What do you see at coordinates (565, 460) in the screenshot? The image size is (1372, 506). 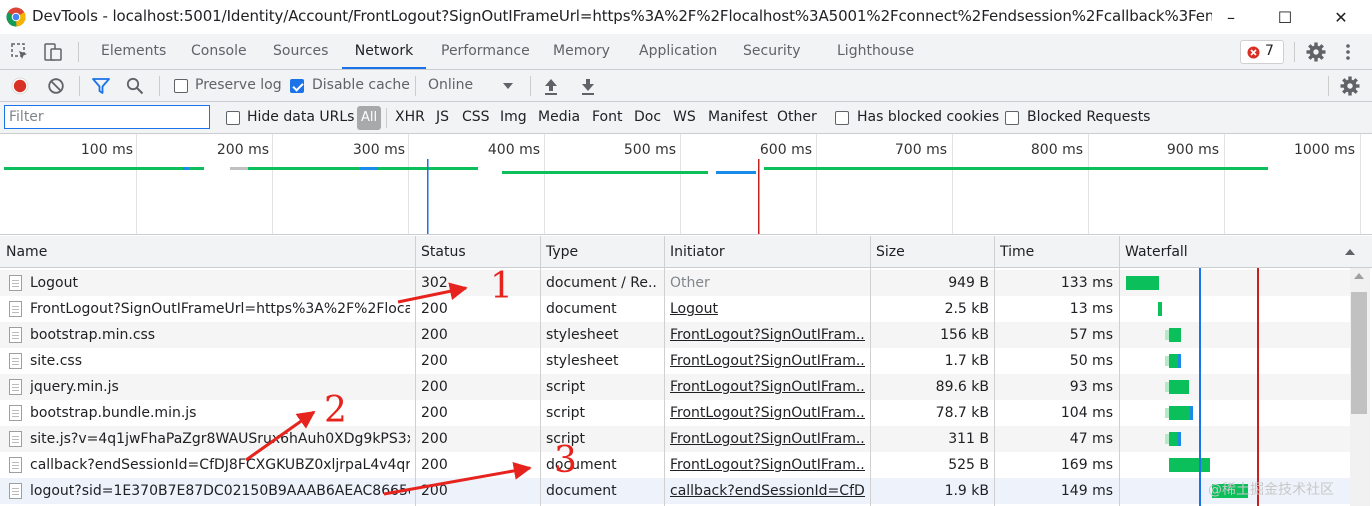 I see `annotation-number-3: 3` at bounding box center [565, 460].